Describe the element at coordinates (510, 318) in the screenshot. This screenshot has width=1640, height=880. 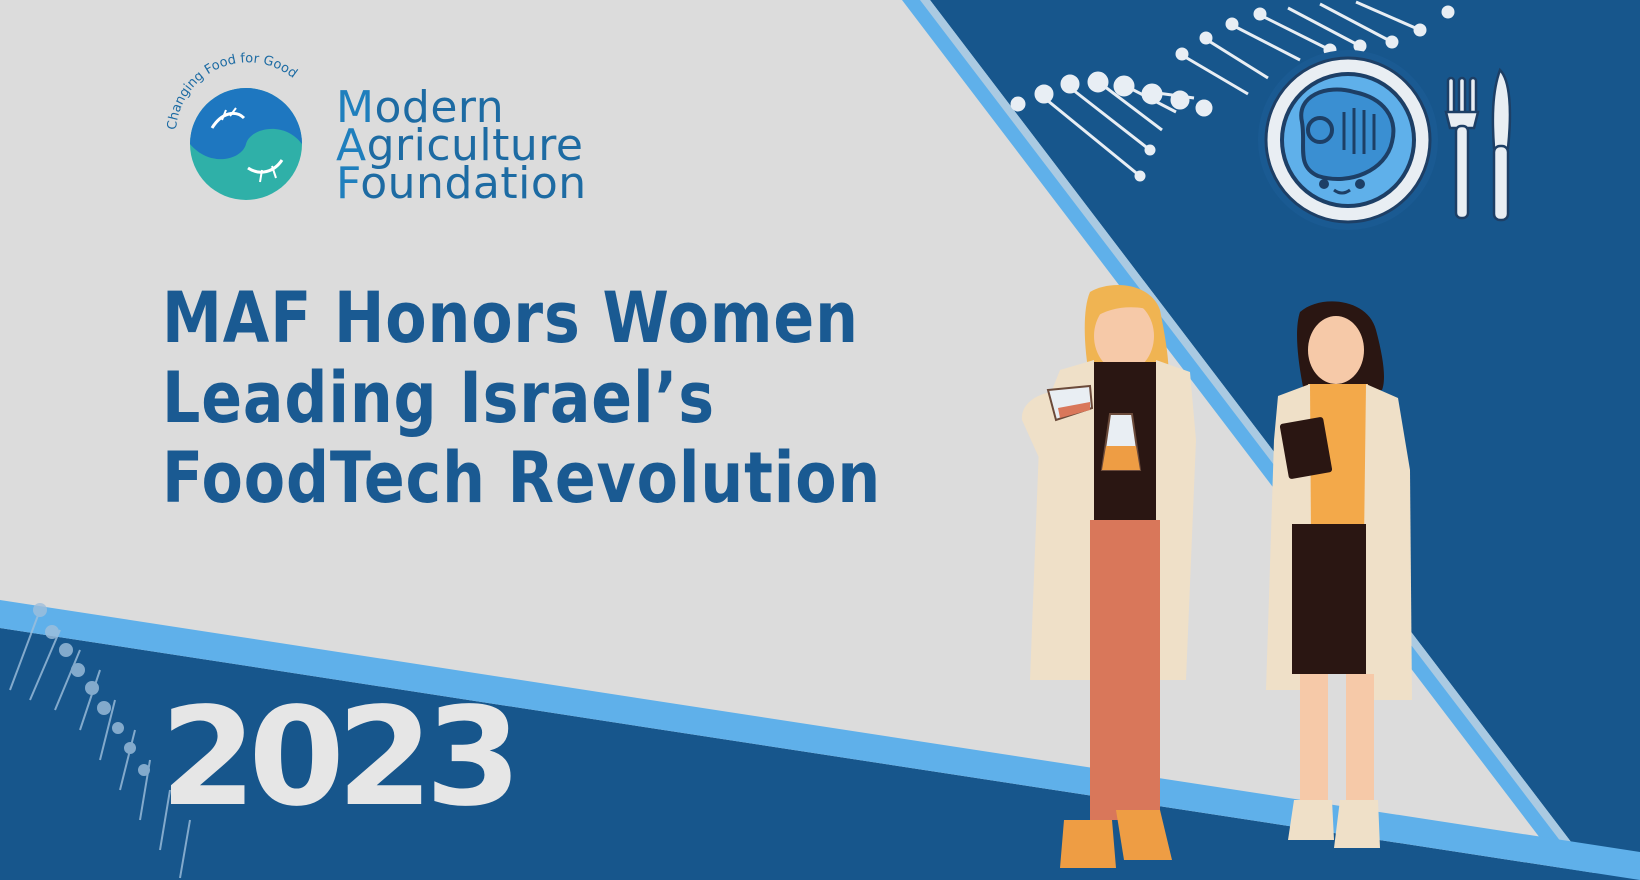
I see `headline-line-1: MAF Honors Women` at that location.